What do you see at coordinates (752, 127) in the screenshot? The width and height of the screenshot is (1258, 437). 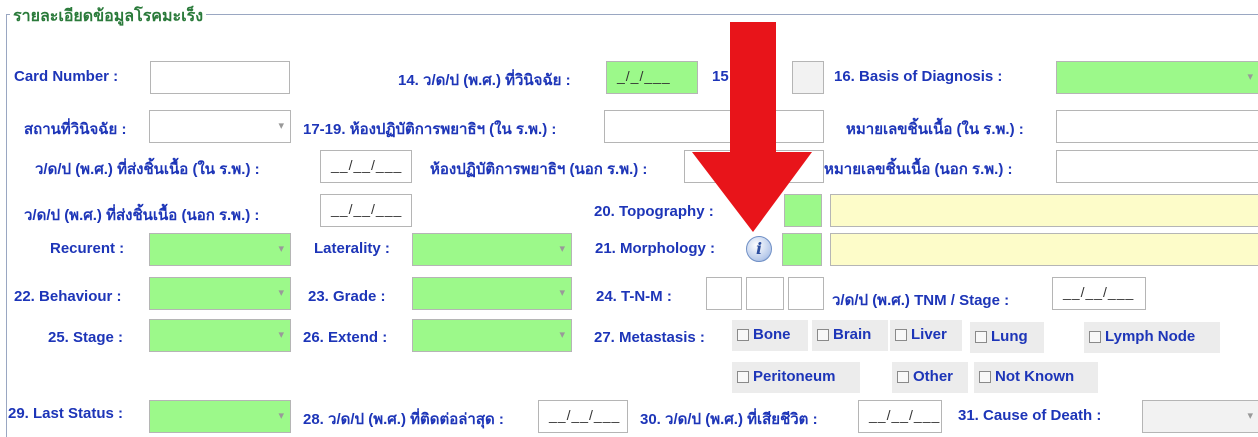 I see `red-down-arrow-icon` at bounding box center [752, 127].